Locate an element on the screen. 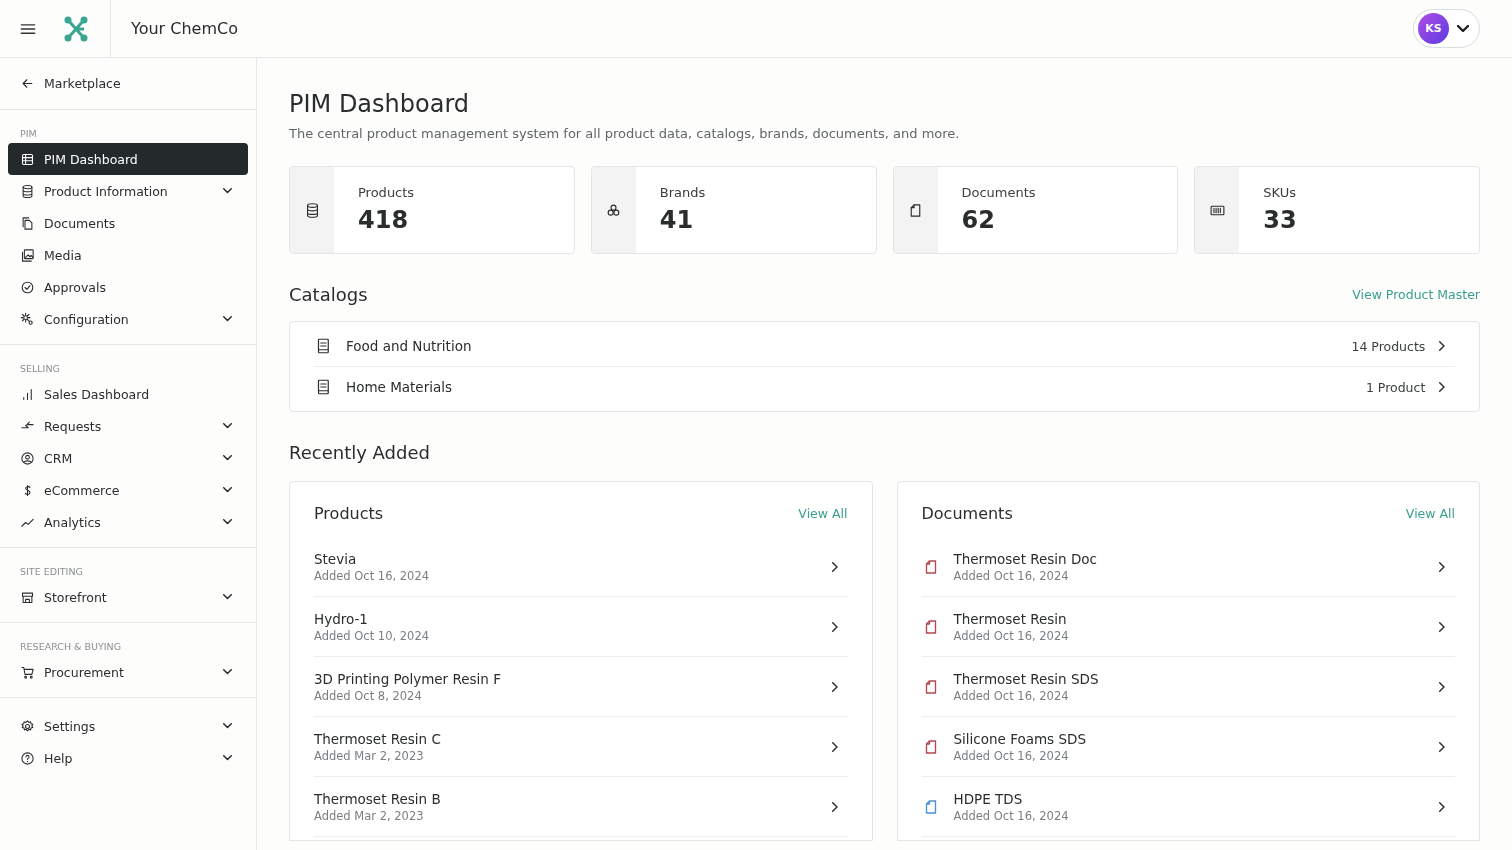 This screenshot has width=1512, height=850. section-title: Recently Added is located at coordinates (359, 452).